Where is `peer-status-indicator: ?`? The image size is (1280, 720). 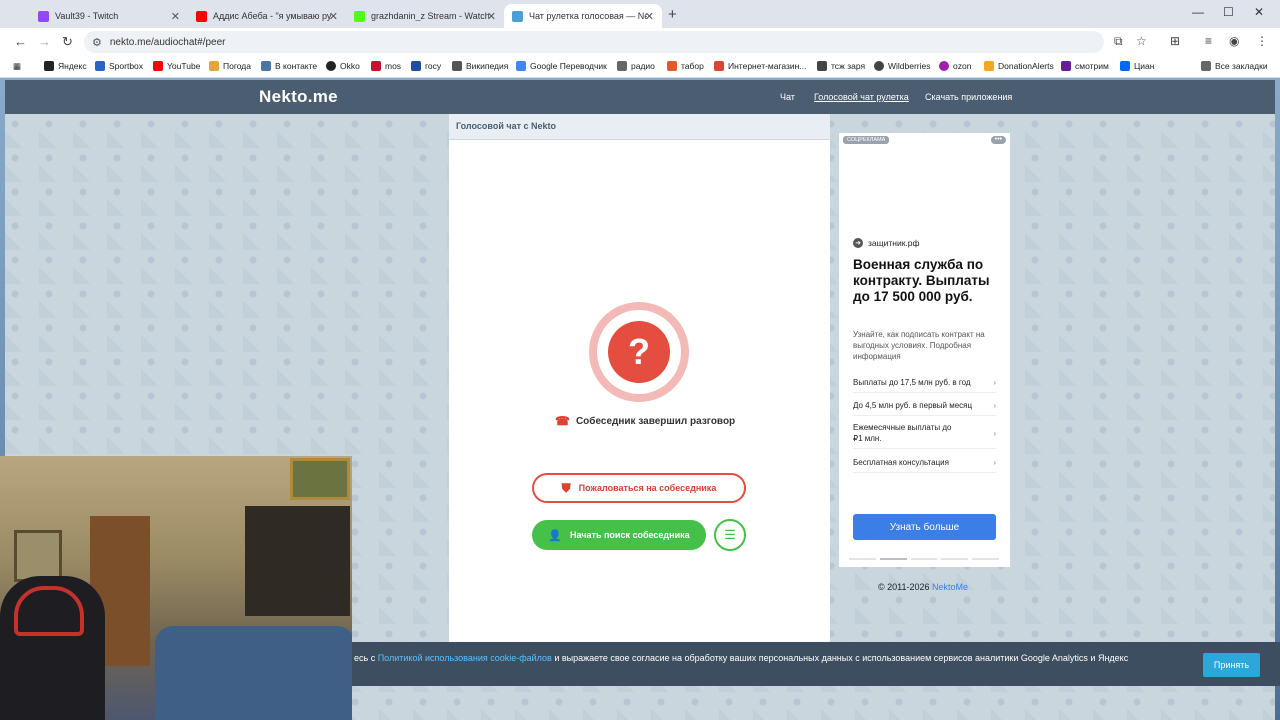
peer-status-indicator: ? is located at coordinates (639, 352).